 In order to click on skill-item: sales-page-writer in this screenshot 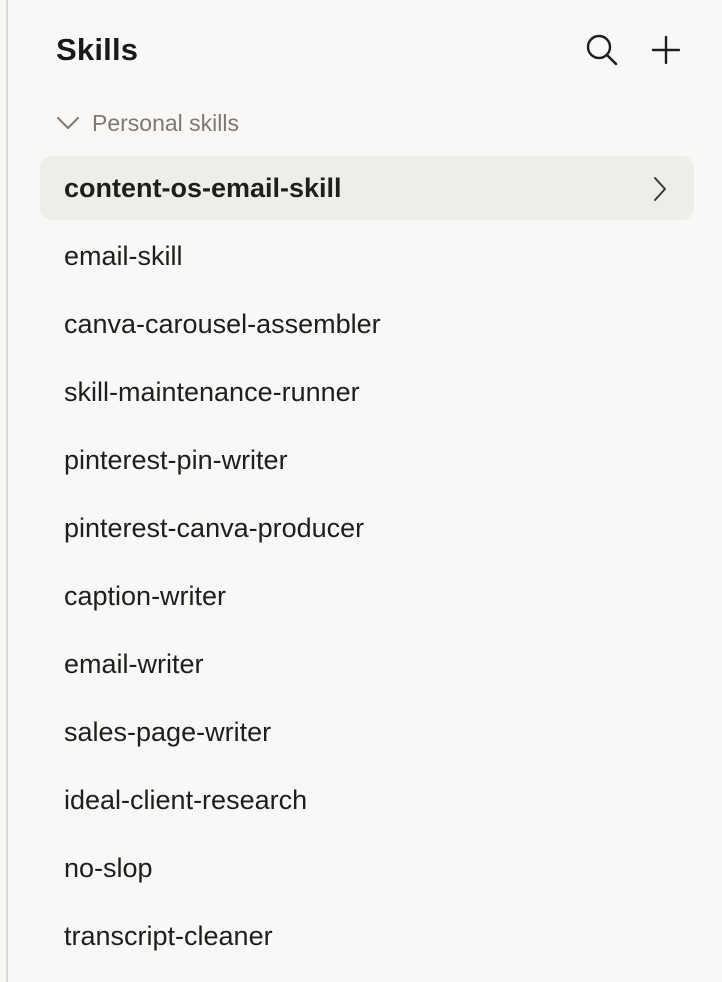, I will do `click(367, 732)`.